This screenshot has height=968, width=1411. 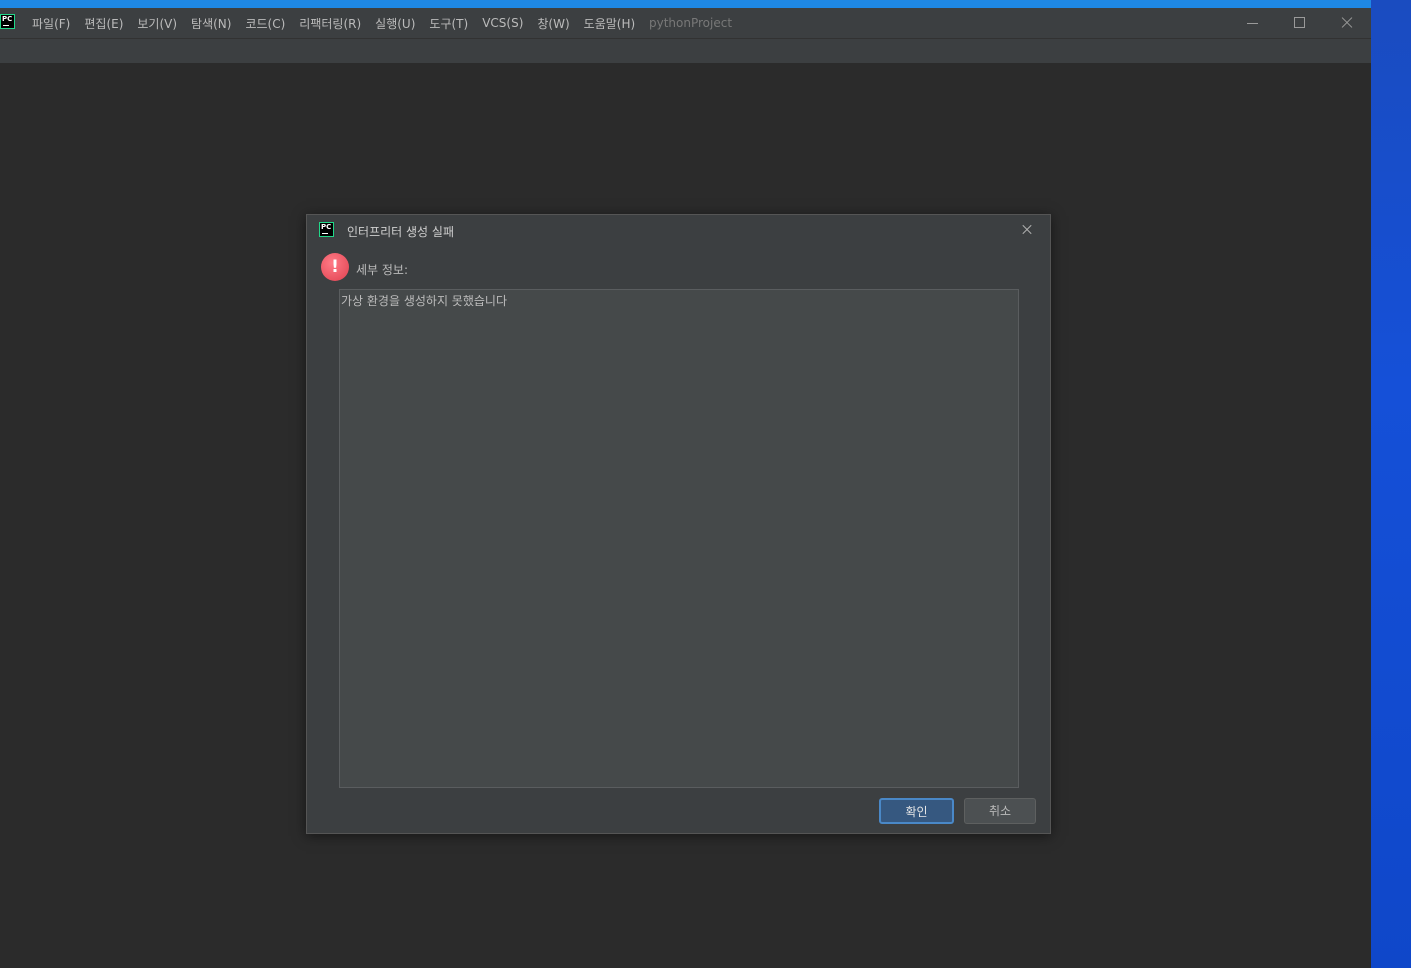 I want to click on close-window-icon, so click(x=1347, y=23).